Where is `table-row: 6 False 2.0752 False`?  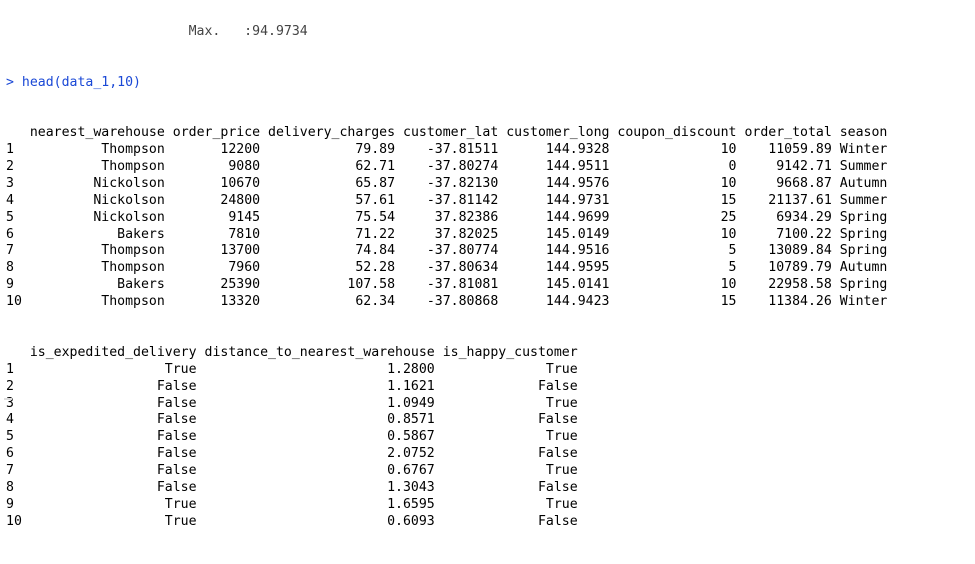 table-row: 6 False 2.0752 False is located at coordinates (490, 454).